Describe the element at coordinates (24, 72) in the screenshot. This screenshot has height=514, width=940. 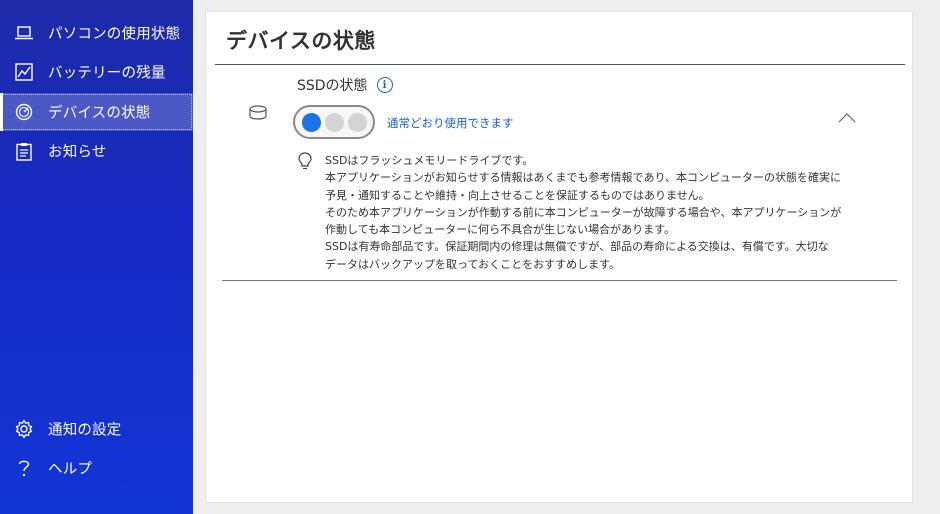
I see `battery-chart-icon` at that location.